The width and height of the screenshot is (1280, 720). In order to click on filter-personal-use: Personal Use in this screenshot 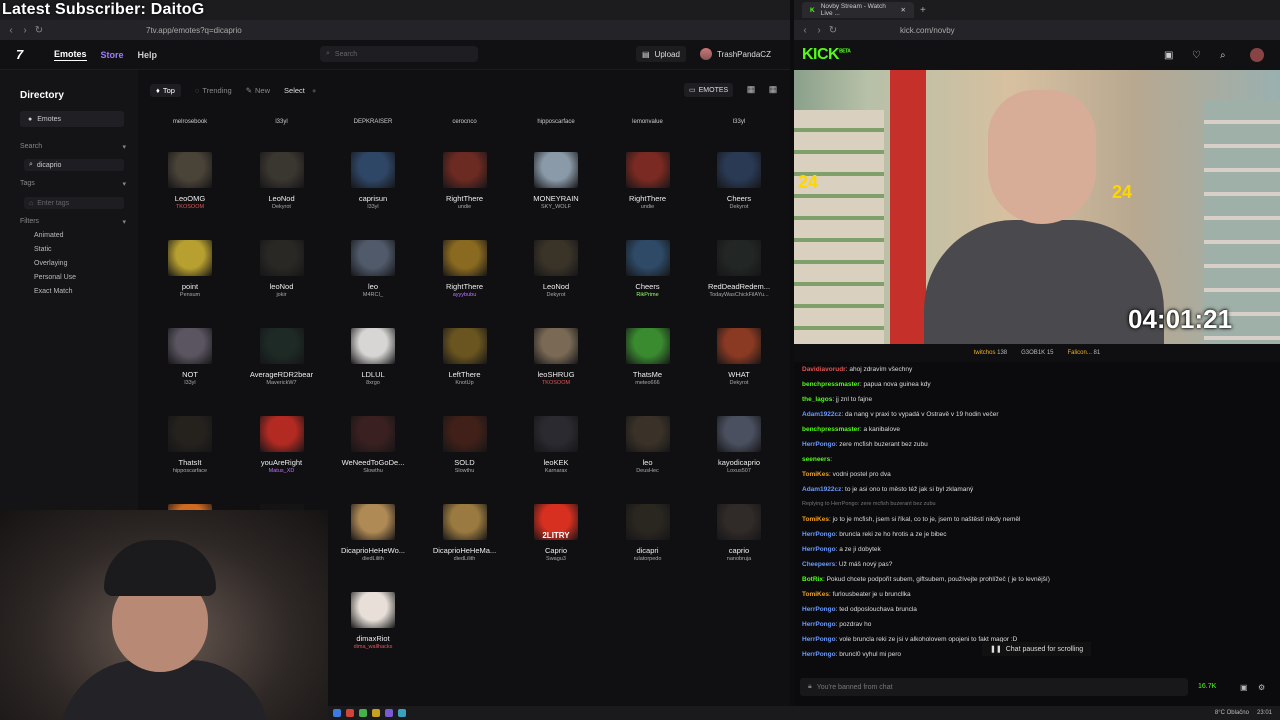, I will do `click(55, 277)`.